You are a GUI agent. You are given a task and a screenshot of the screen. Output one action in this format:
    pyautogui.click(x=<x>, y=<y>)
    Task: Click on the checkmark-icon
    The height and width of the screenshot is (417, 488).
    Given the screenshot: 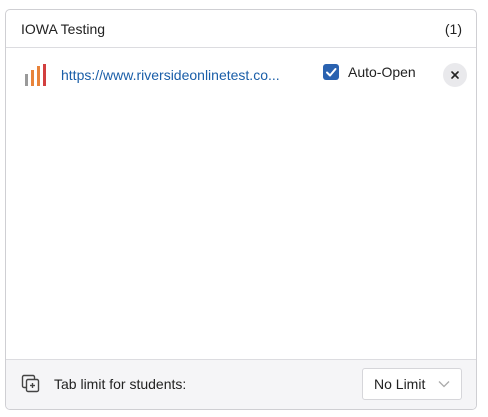 What is the action you would take?
    pyautogui.click(x=331, y=72)
    